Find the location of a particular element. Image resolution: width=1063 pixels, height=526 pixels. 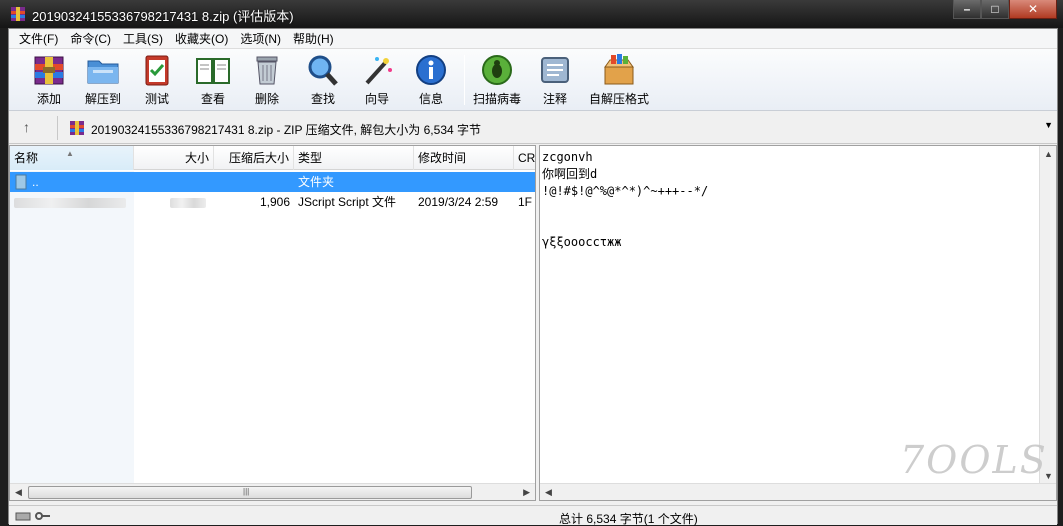

file-list-horizontal-scrollbar: ◀ ||| ▶ is located at coordinates (272, 491).